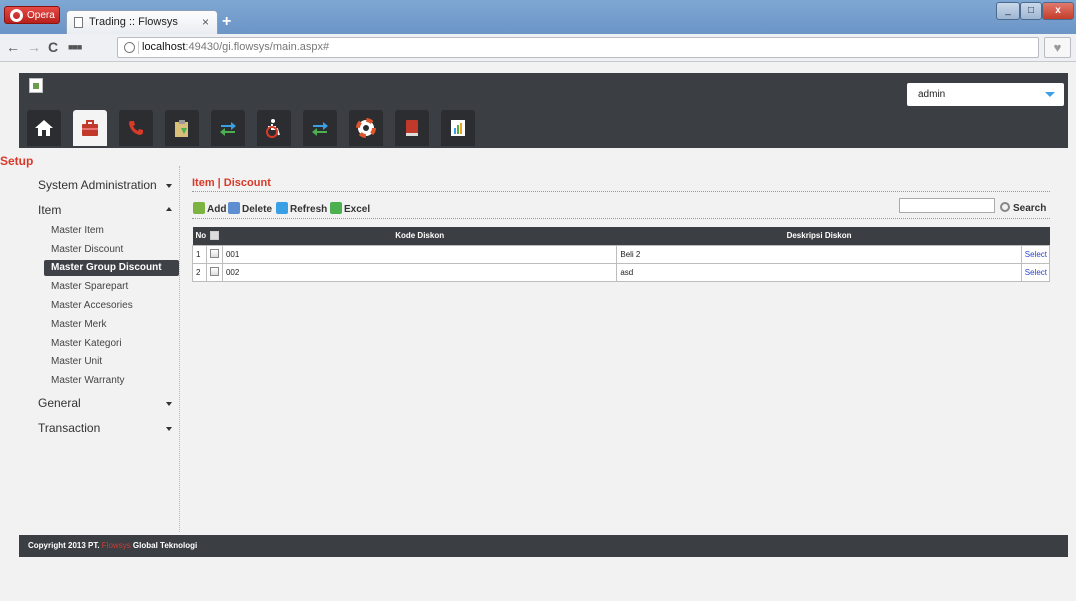 The width and height of the screenshot is (1076, 601). What do you see at coordinates (79, 324) in the screenshot?
I see `sidebar-item-master-merk: Master Merk` at bounding box center [79, 324].